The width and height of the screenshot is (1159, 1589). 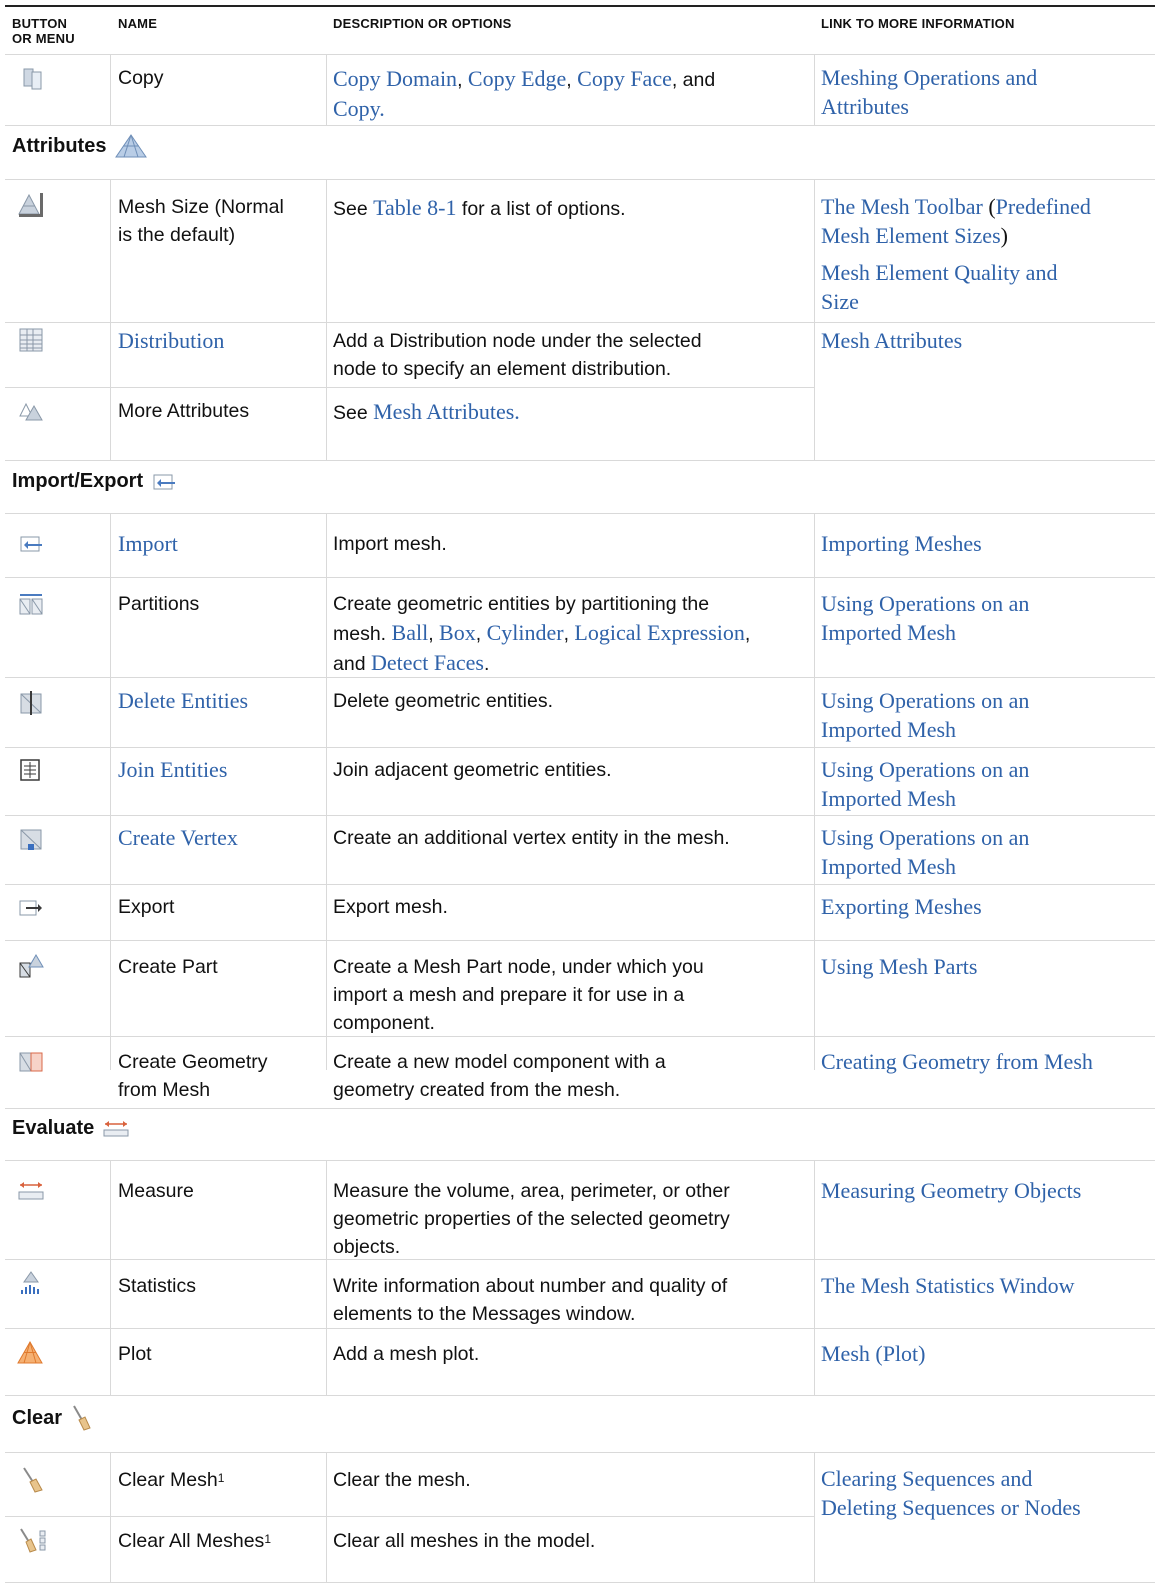 What do you see at coordinates (148, 543) in the screenshot?
I see `row-import-name: Import` at bounding box center [148, 543].